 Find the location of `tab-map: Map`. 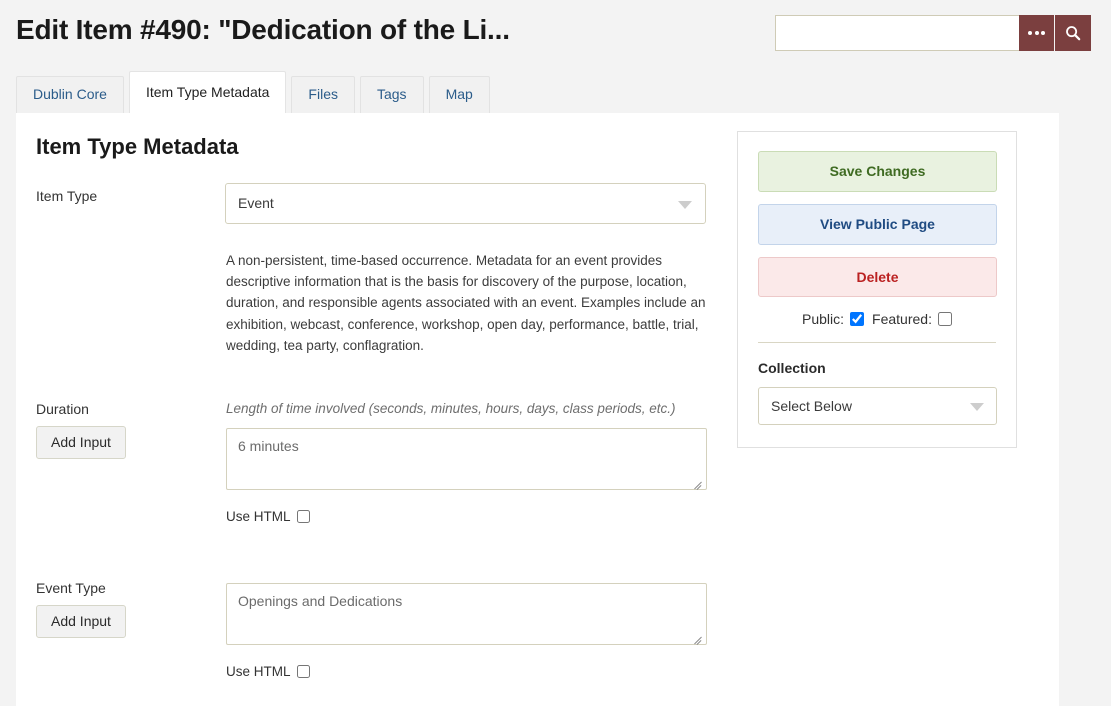

tab-map: Map is located at coordinates (459, 95).